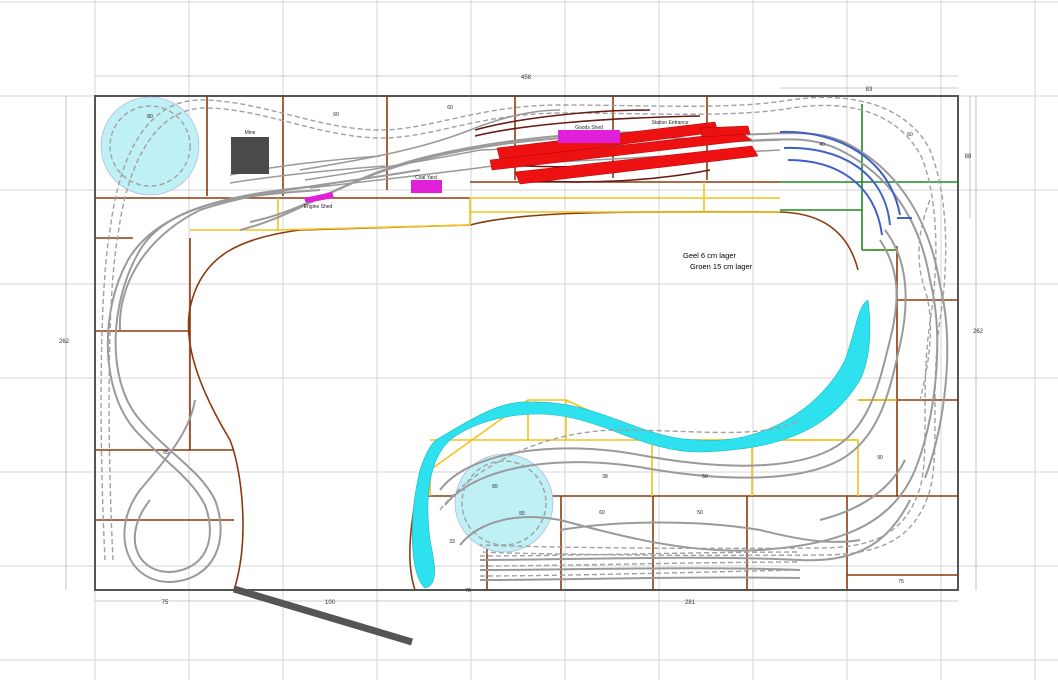  What do you see at coordinates (589, 128) in the screenshot?
I see `goods-shed-label: Goods Shed` at bounding box center [589, 128].